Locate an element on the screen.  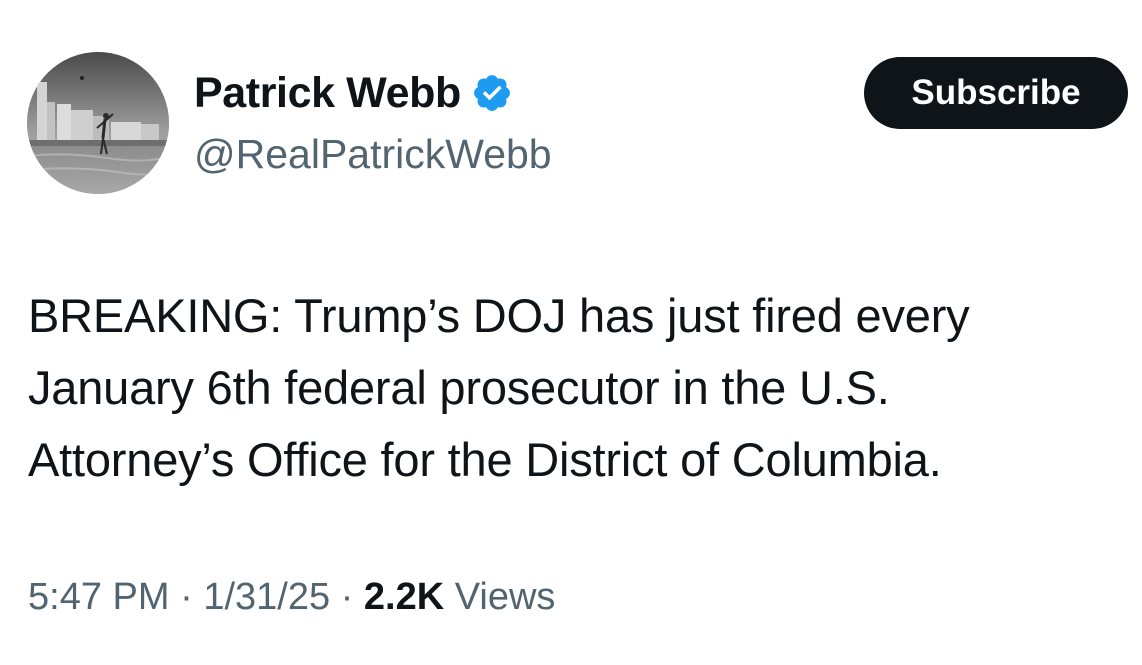
avatar is located at coordinates (98, 123).